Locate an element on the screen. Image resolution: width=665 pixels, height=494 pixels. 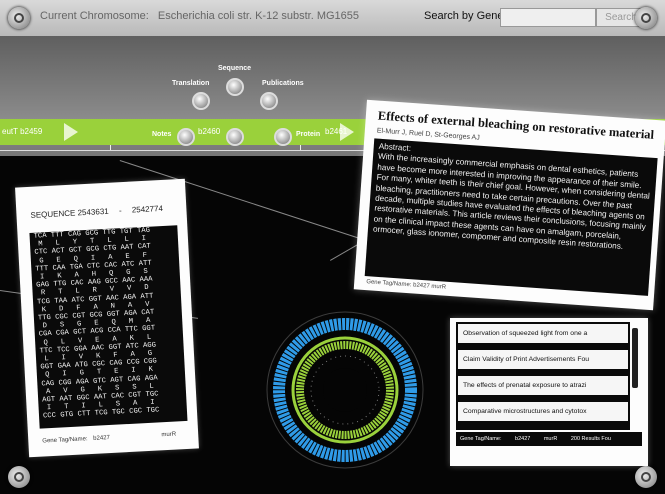
results-footer-label: Gene Tag/Name: is located at coordinates (481, 439).